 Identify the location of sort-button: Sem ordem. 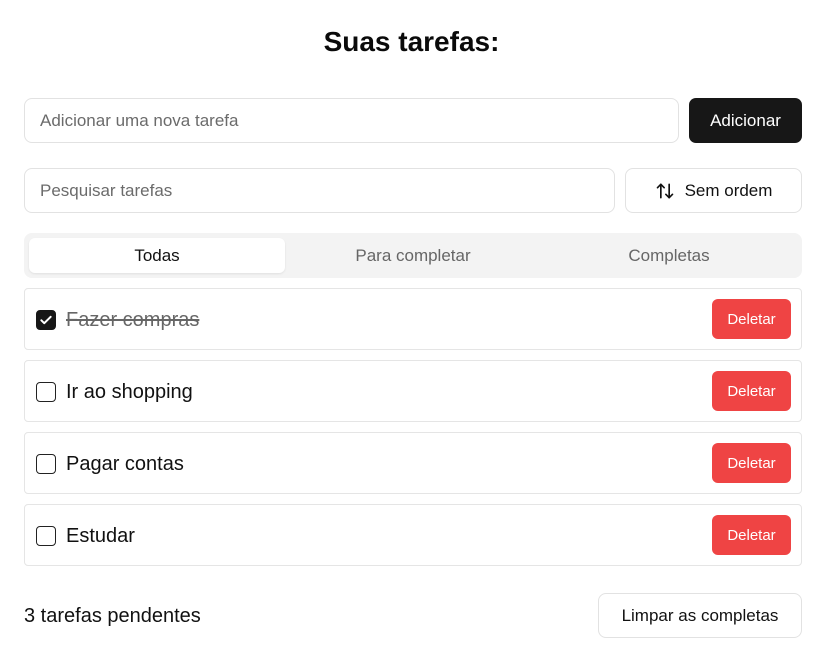
(713, 190).